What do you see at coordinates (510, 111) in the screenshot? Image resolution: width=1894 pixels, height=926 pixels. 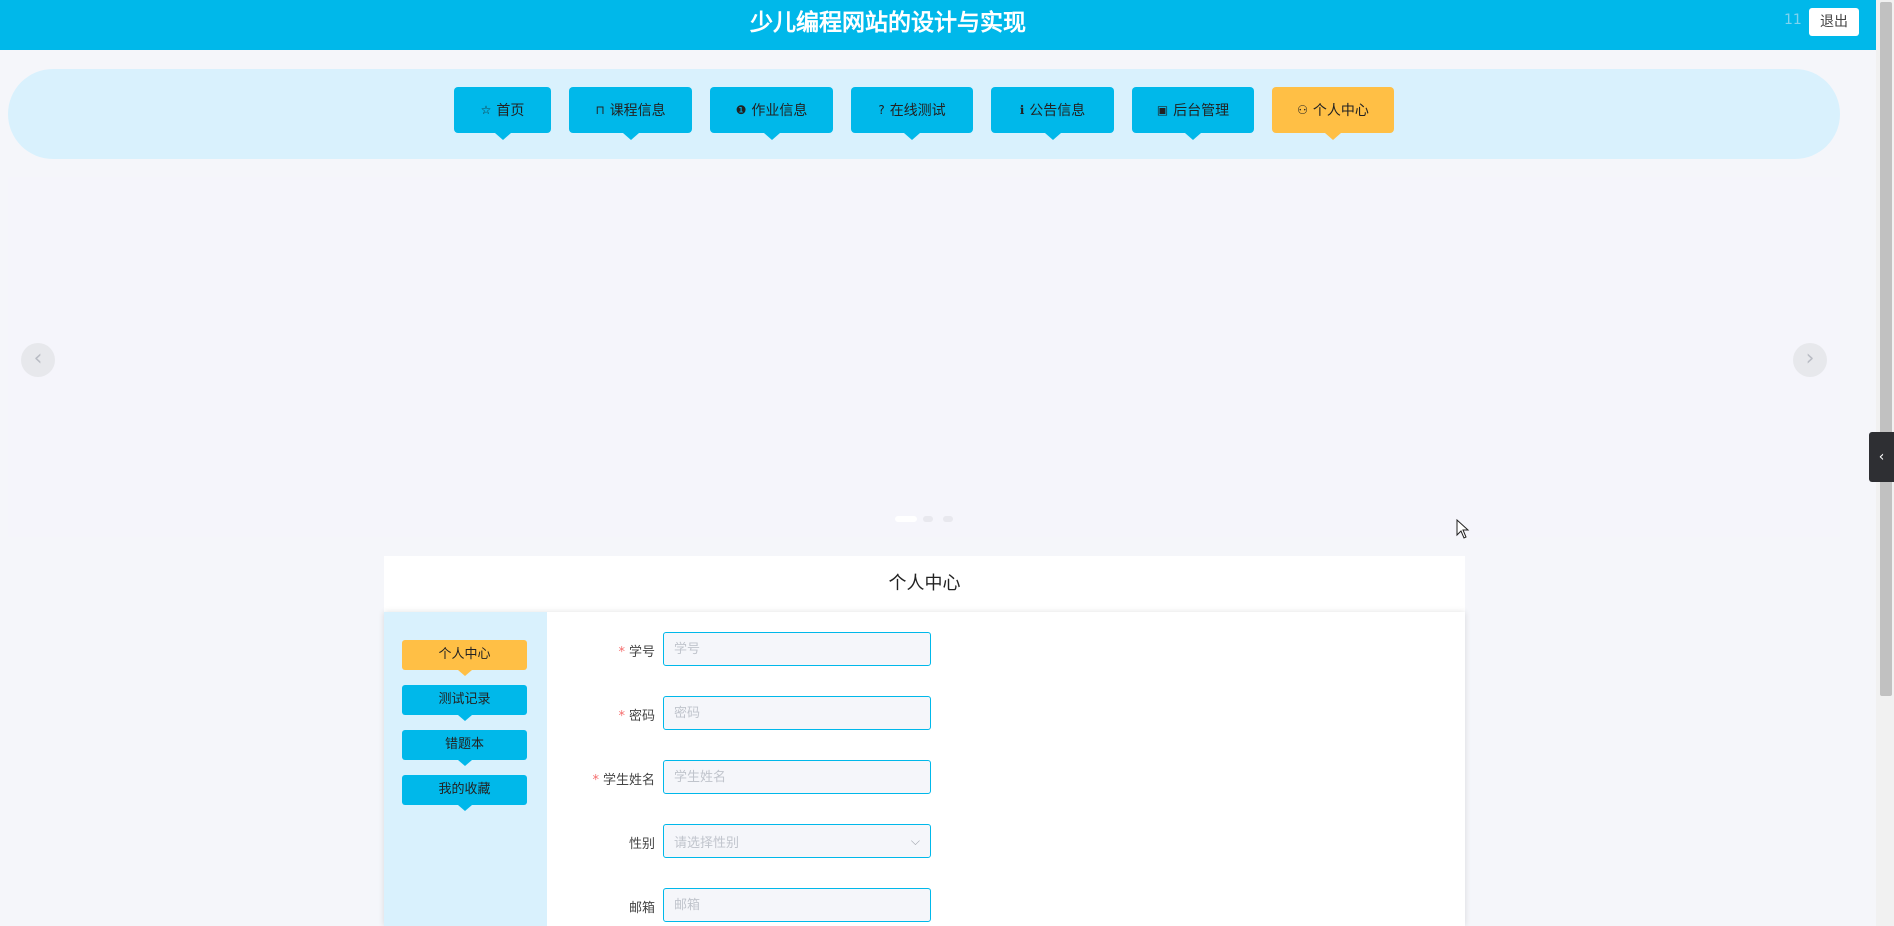 I see `nav-item-label: 首页` at bounding box center [510, 111].